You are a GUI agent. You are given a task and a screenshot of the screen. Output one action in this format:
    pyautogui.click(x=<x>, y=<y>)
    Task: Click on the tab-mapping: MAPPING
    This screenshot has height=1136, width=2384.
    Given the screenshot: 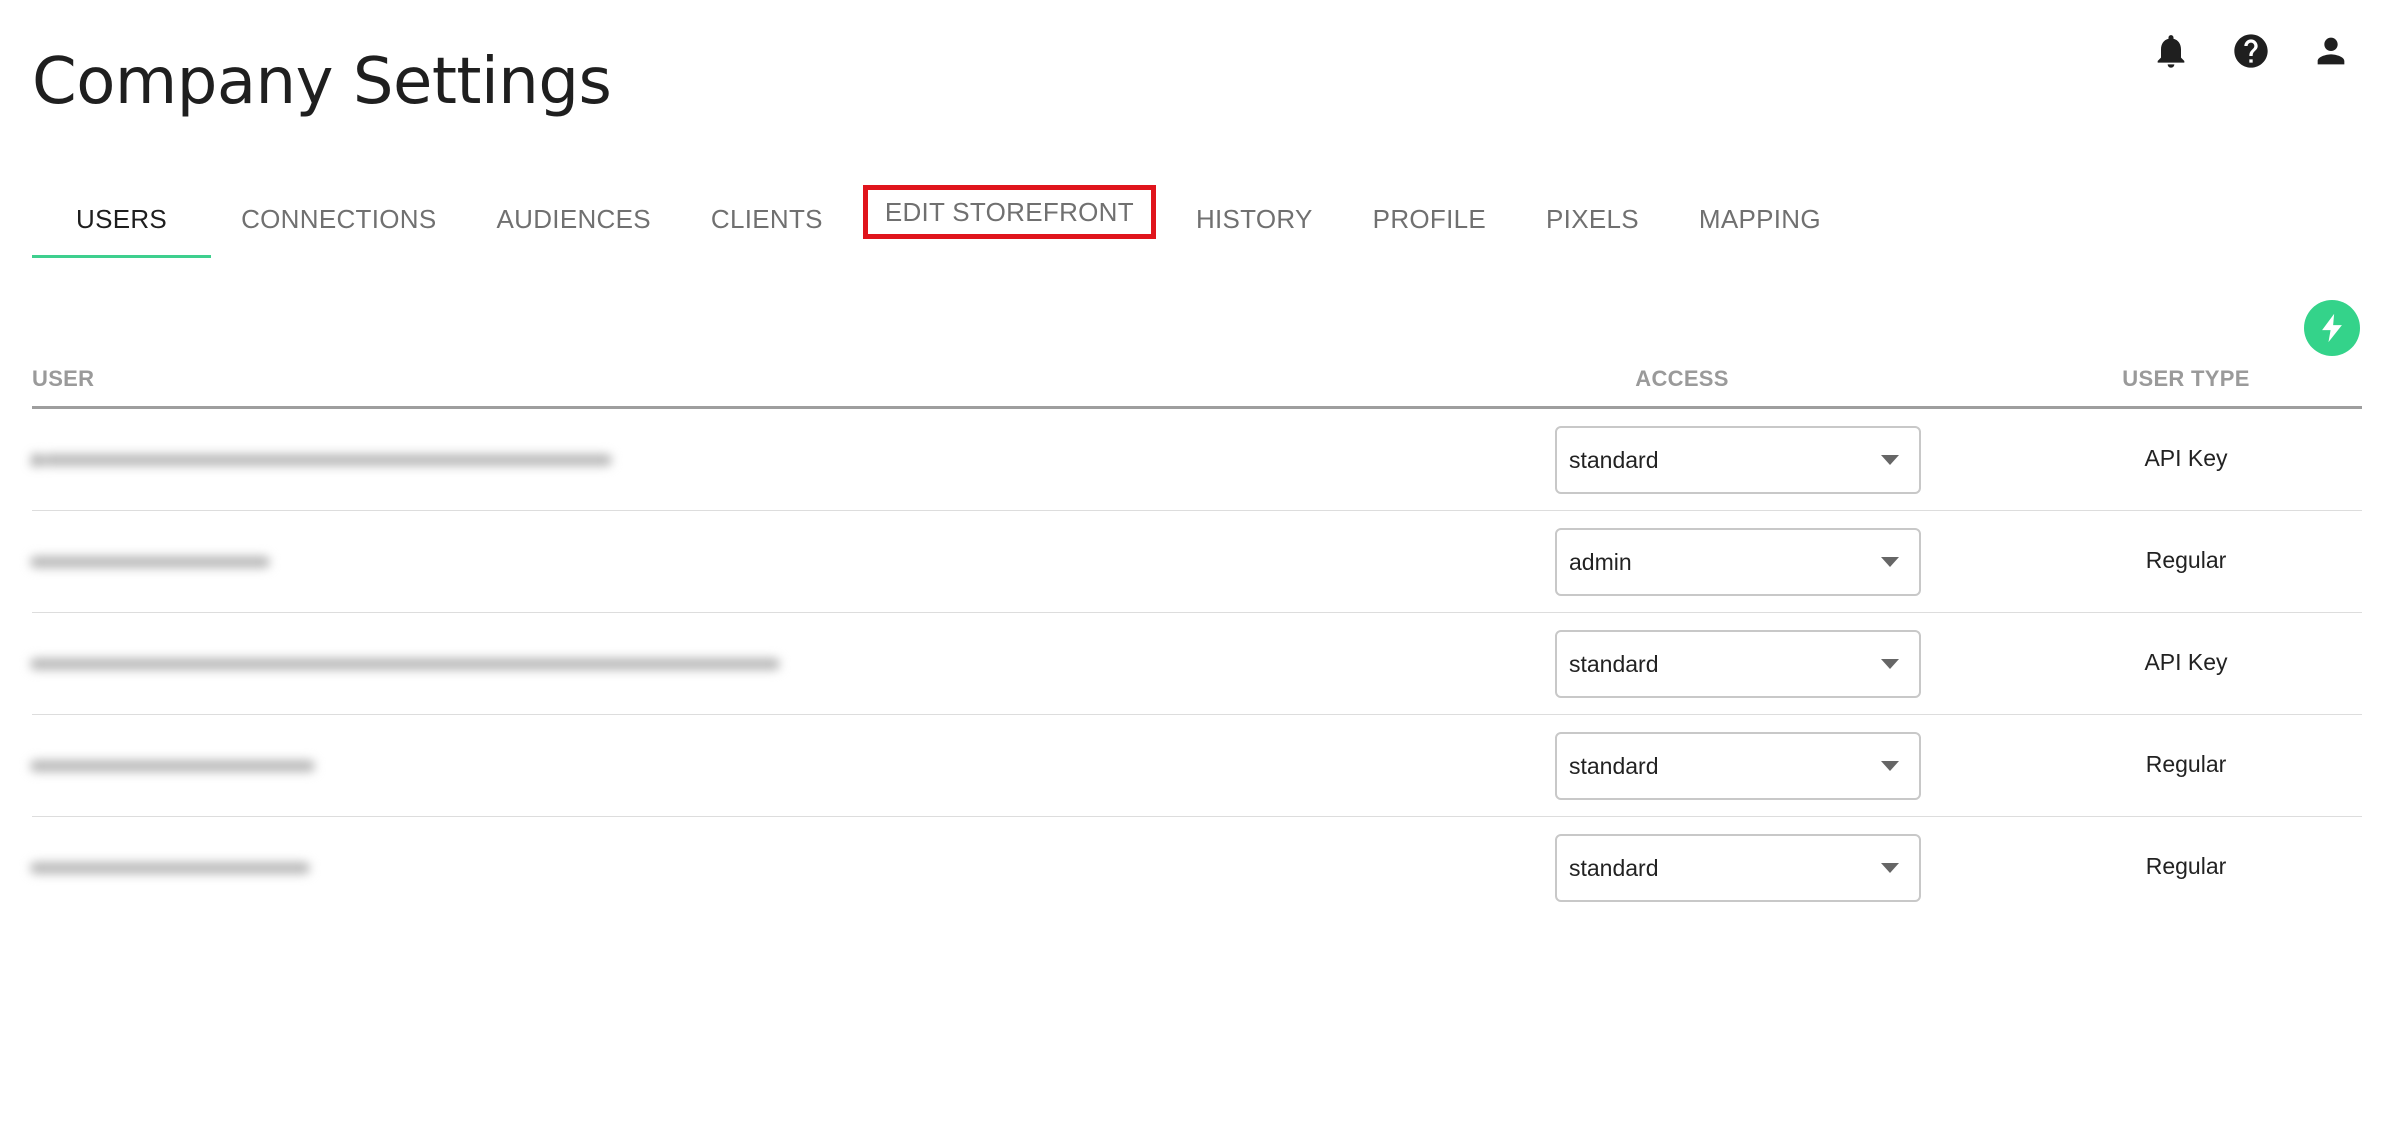 What is the action you would take?
    pyautogui.click(x=1760, y=219)
    